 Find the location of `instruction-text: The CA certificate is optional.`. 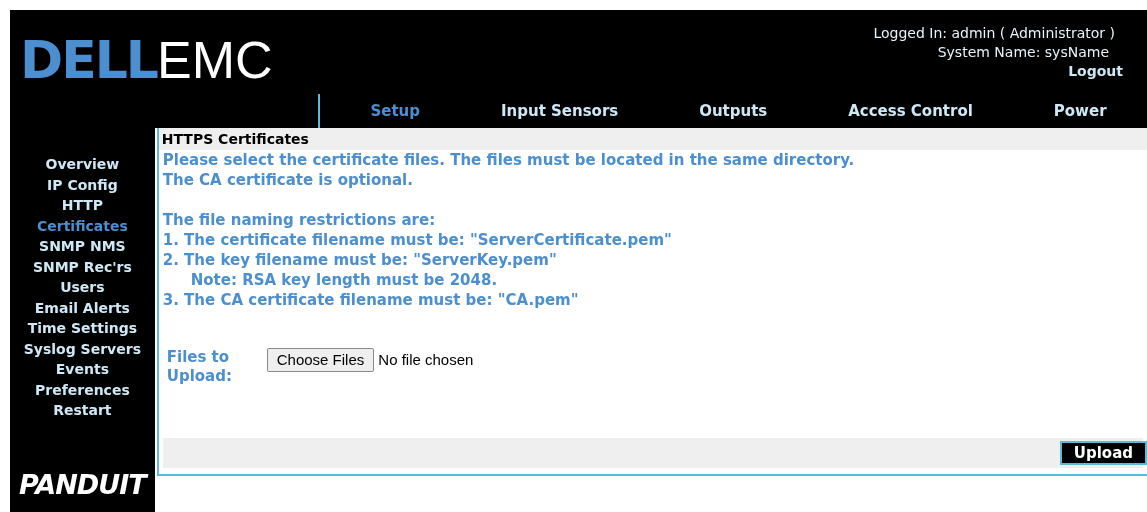

instruction-text: The CA certificate is optional. is located at coordinates (288, 180).